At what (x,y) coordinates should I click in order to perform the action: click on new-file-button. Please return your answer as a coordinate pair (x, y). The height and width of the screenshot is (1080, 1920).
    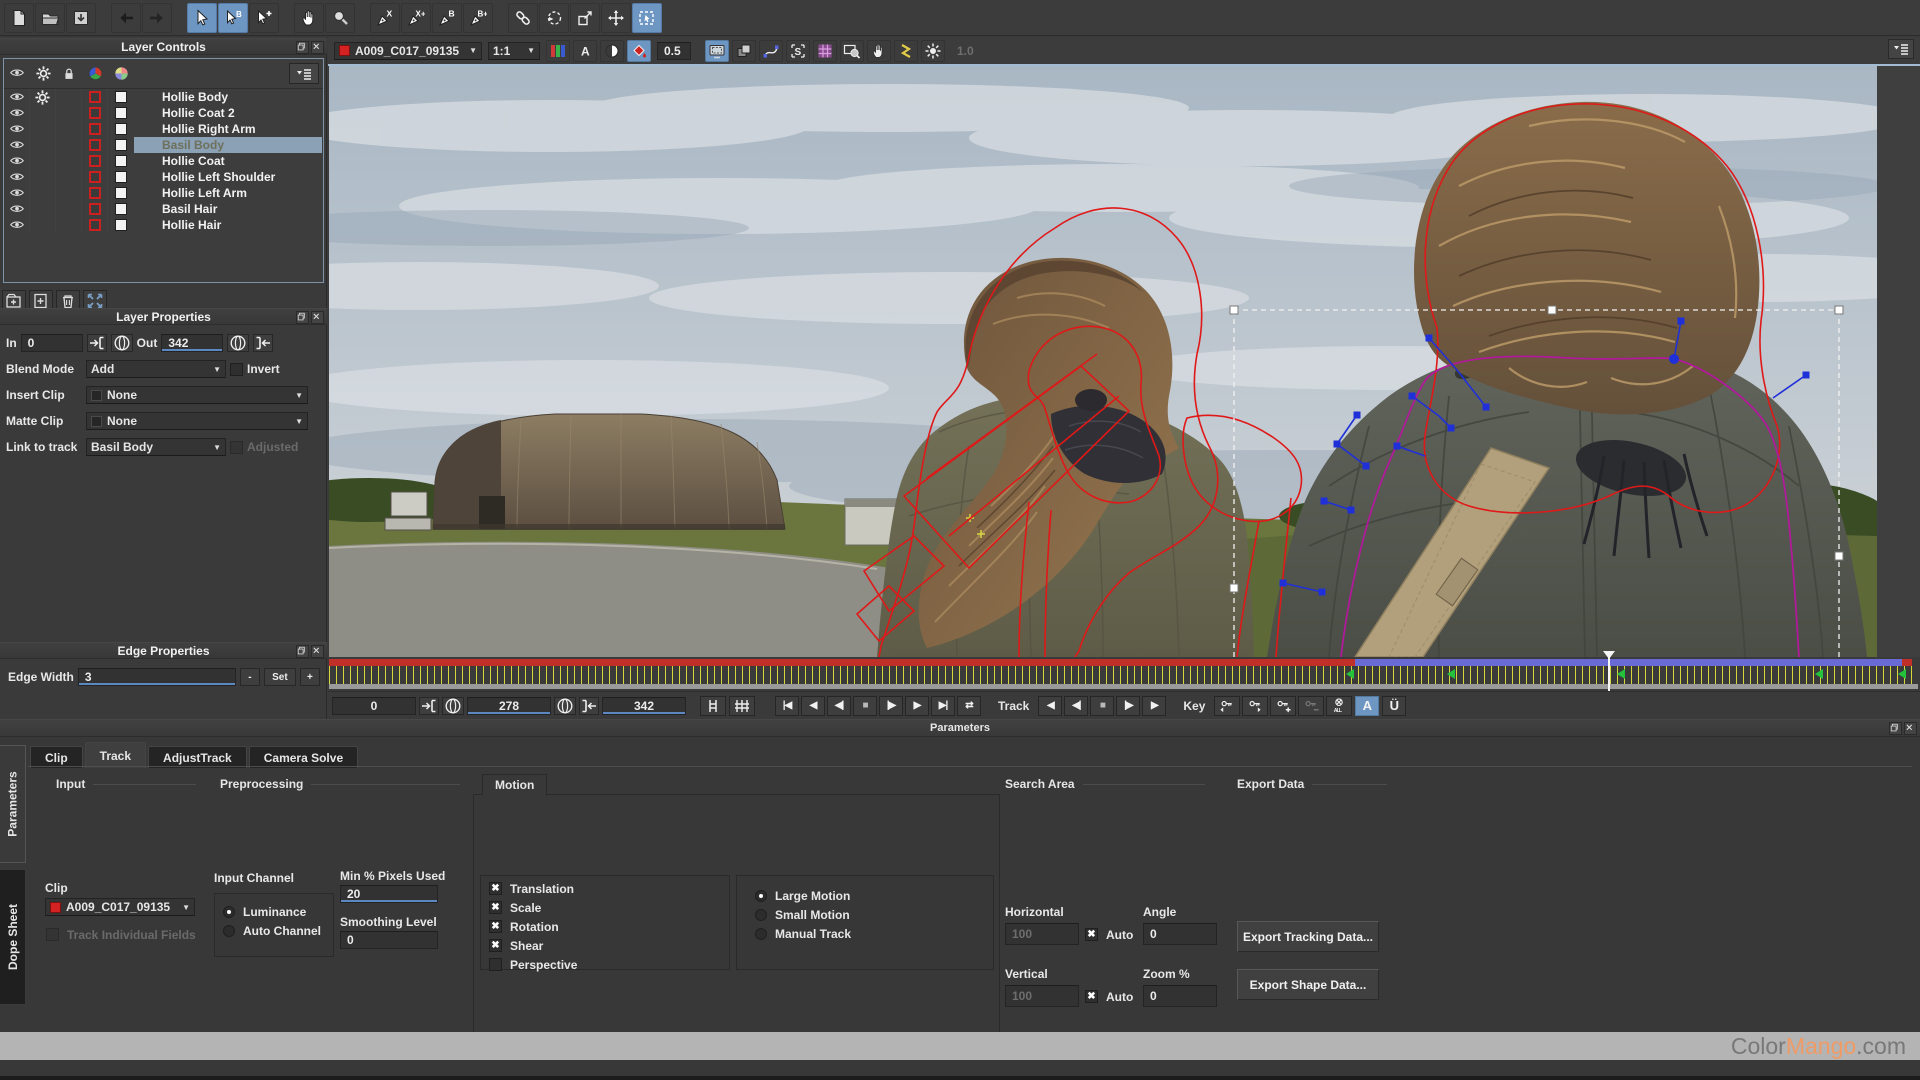
    Looking at the image, I should click on (19, 17).